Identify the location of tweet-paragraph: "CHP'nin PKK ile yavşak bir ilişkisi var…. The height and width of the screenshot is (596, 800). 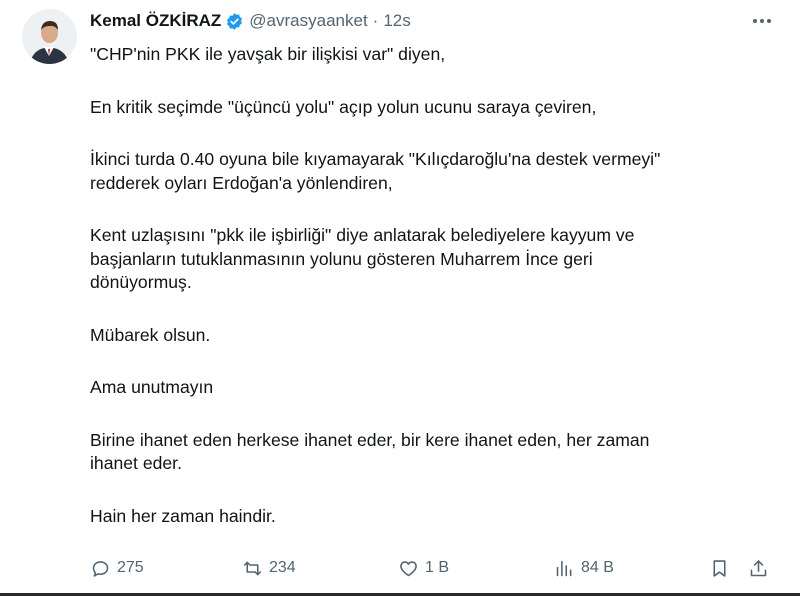
(268, 54).